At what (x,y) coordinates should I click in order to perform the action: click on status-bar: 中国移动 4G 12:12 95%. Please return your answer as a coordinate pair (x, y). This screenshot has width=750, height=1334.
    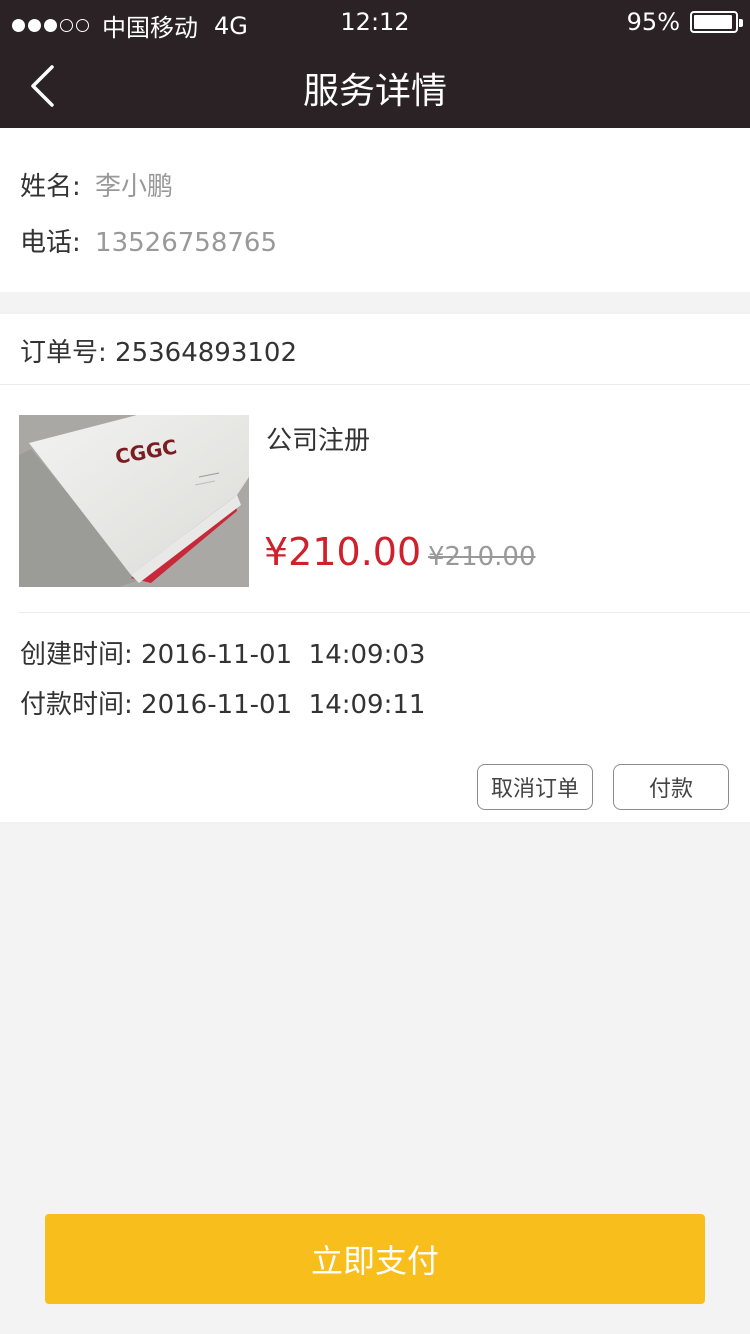
    Looking at the image, I should click on (375, 22).